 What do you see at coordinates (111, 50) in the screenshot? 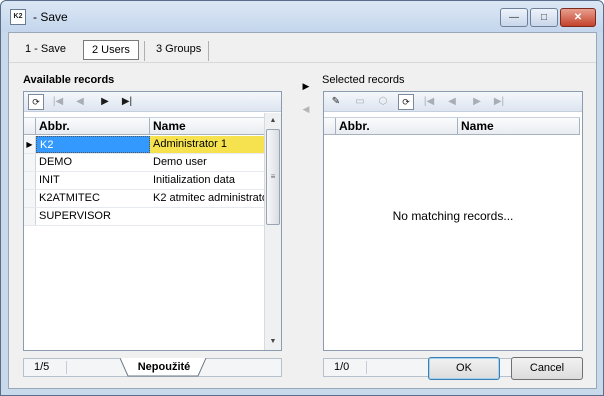
I see `tab-users: 2 Users` at bounding box center [111, 50].